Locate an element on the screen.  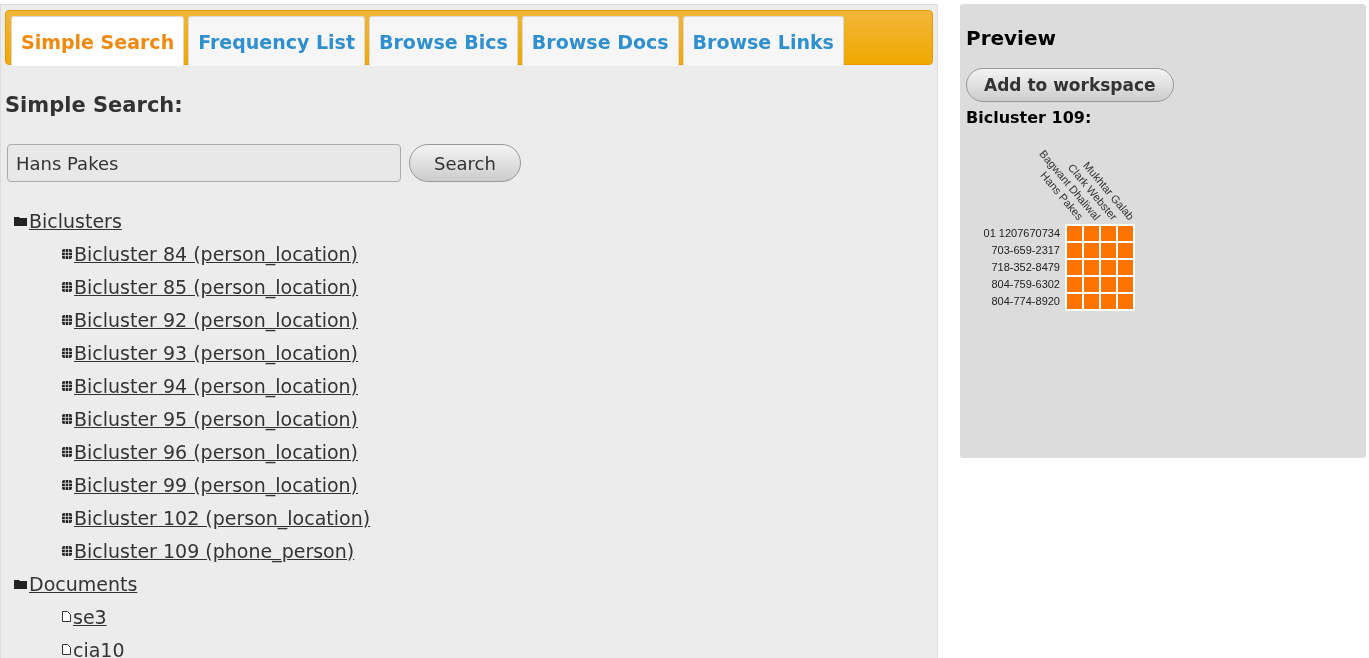
tree-link: Bicluster 84 (person_location) is located at coordinates (216, 253).